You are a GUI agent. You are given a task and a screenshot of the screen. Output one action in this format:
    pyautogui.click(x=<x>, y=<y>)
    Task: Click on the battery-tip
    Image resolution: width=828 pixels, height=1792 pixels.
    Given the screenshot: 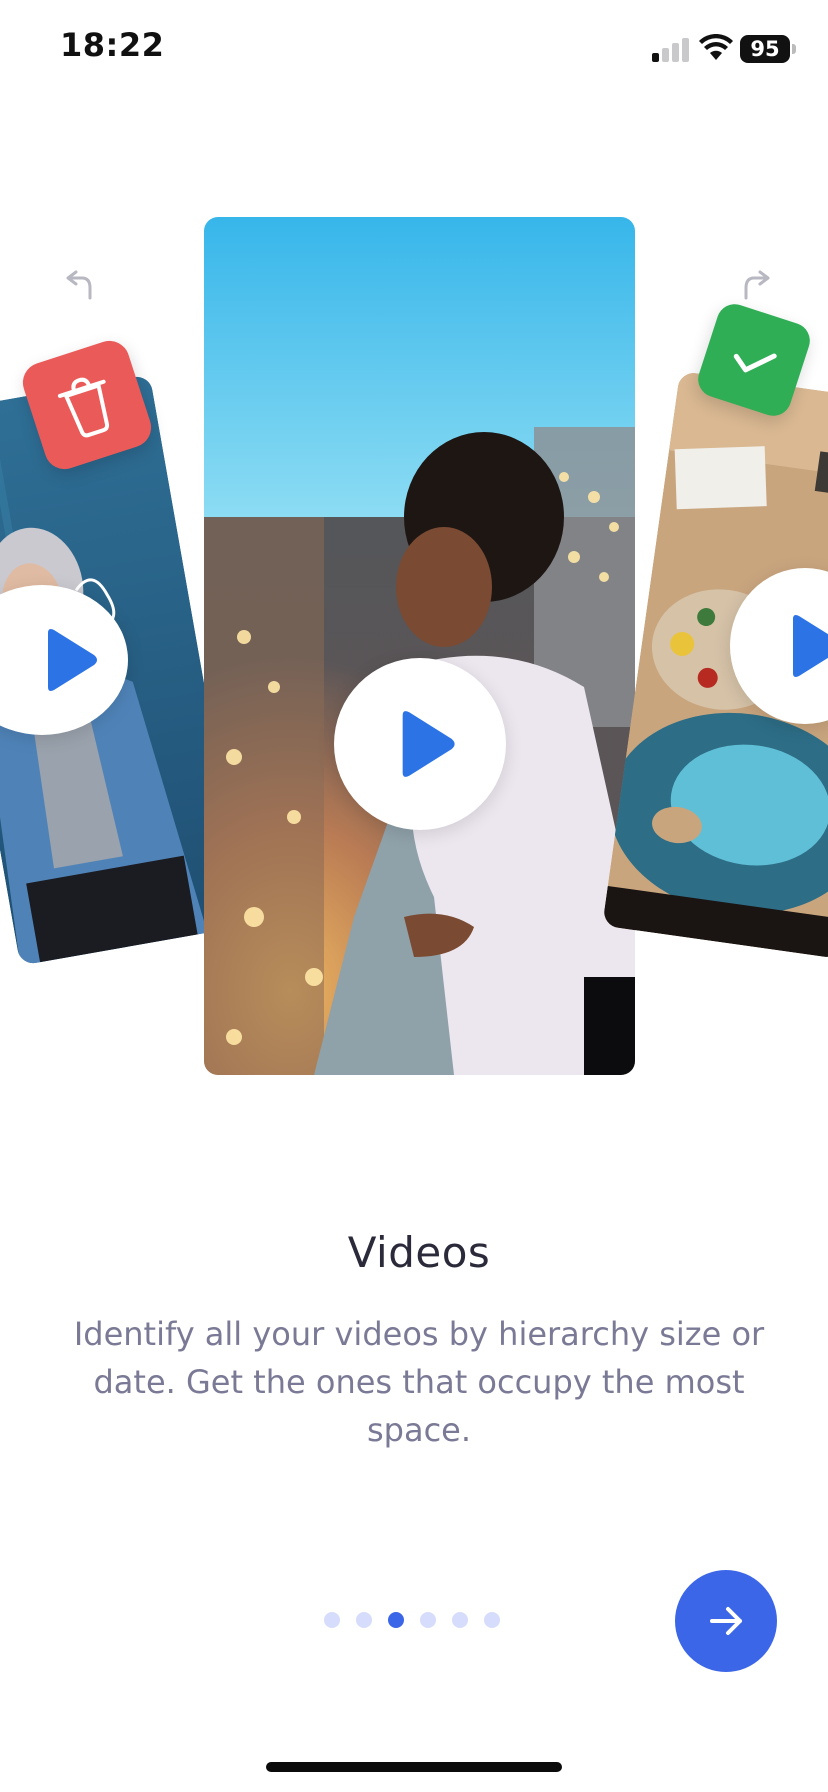 What is the action you would take?
    pyautogui.click(x=794, y=49)
    